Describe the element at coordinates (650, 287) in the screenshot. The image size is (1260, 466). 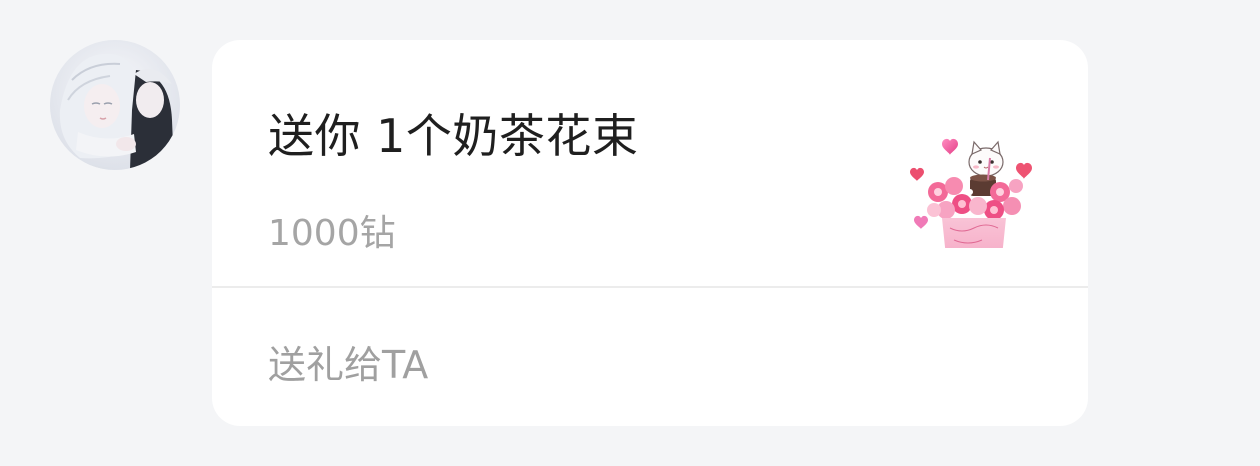
I see `divider` at that location.